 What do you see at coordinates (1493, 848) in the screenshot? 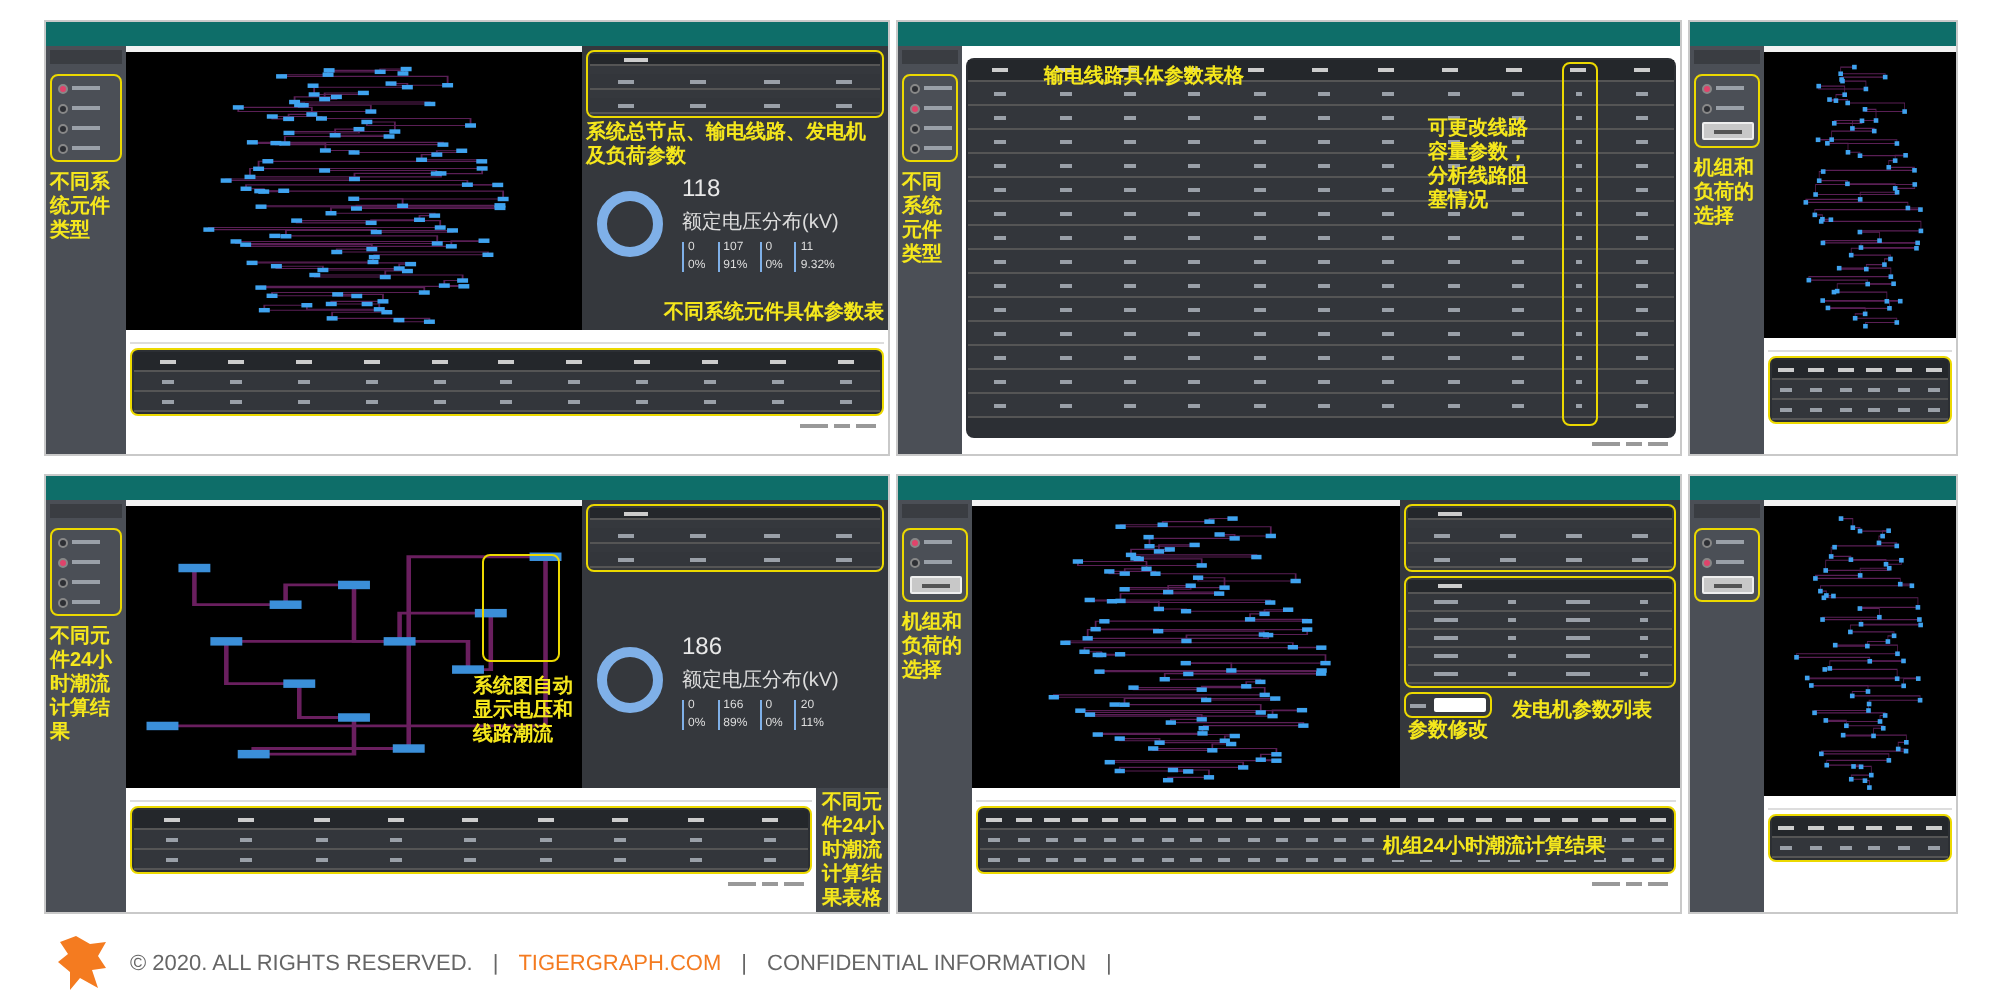
I see `annotation-text: 机组24小时潮流计算结果` at bounding box center [1493, 848].